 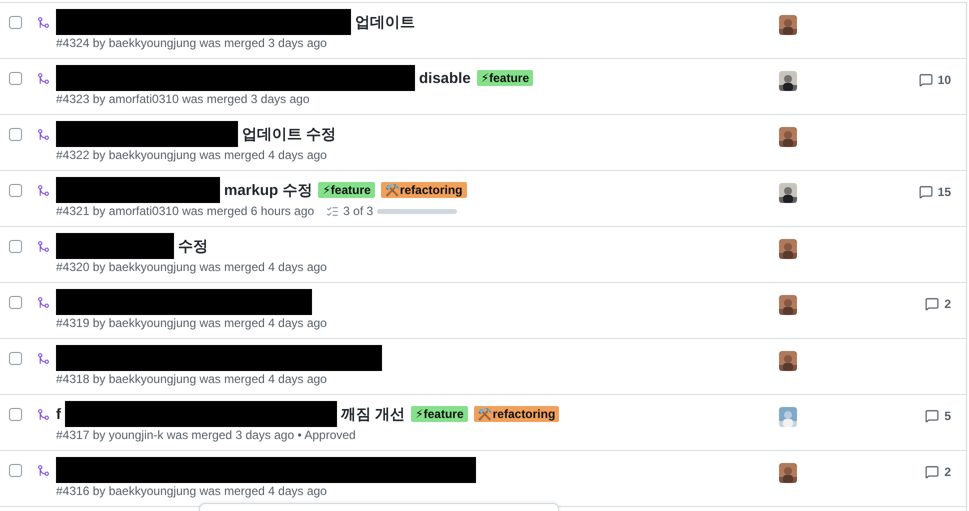 I want to click on pr-meta: #4322 by baekkyoungjung was merged 4 days ago, so click(x=191, y=155).